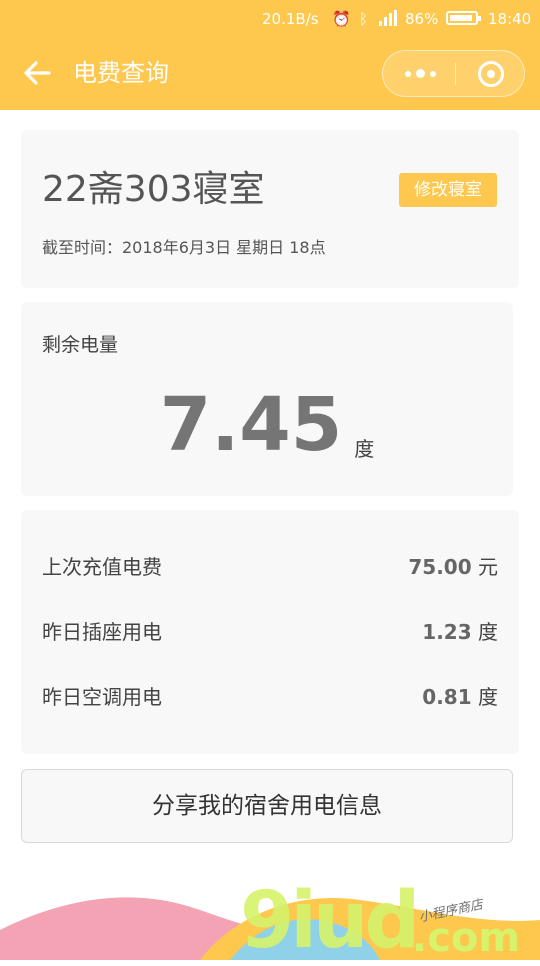 This screenshot has height=966, width=540. Describe the element at coordinates (364, 449) in the screenshot. I see `remaining-unit: 度` at that location.